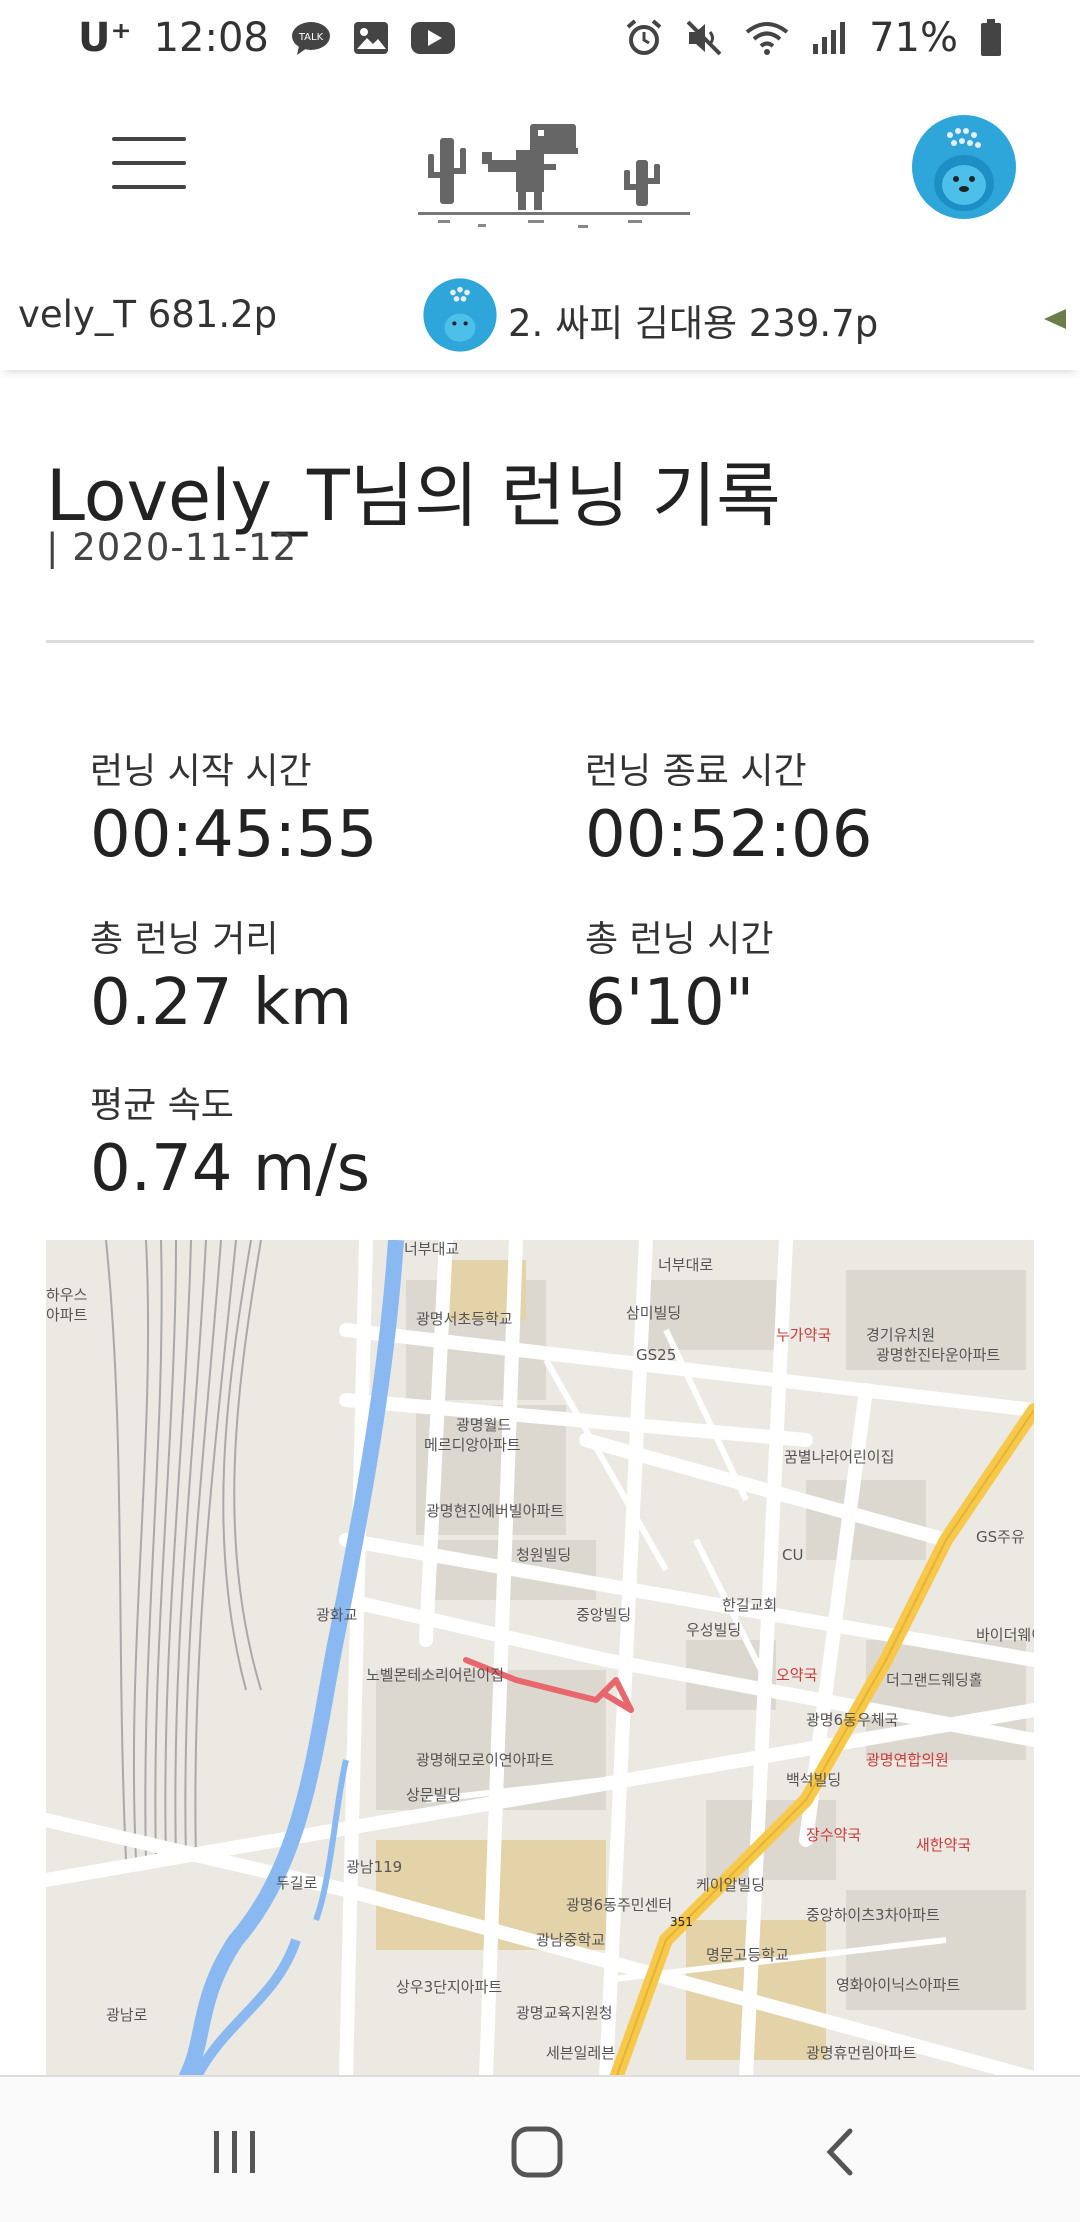 This screenshot has width=1080, height=2222. What do you see at coordinates (554, 177) in the screenshot?
I see `dino-logo-icon` at bounding box center [554, 177].